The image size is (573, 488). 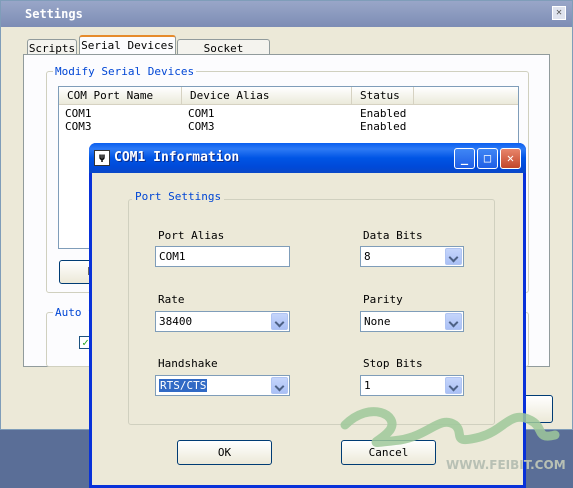 What do you see at coordinates (367, 385) in the screenshot?
I see `stop-bits-value: 1` at bounding box center [367, 385].